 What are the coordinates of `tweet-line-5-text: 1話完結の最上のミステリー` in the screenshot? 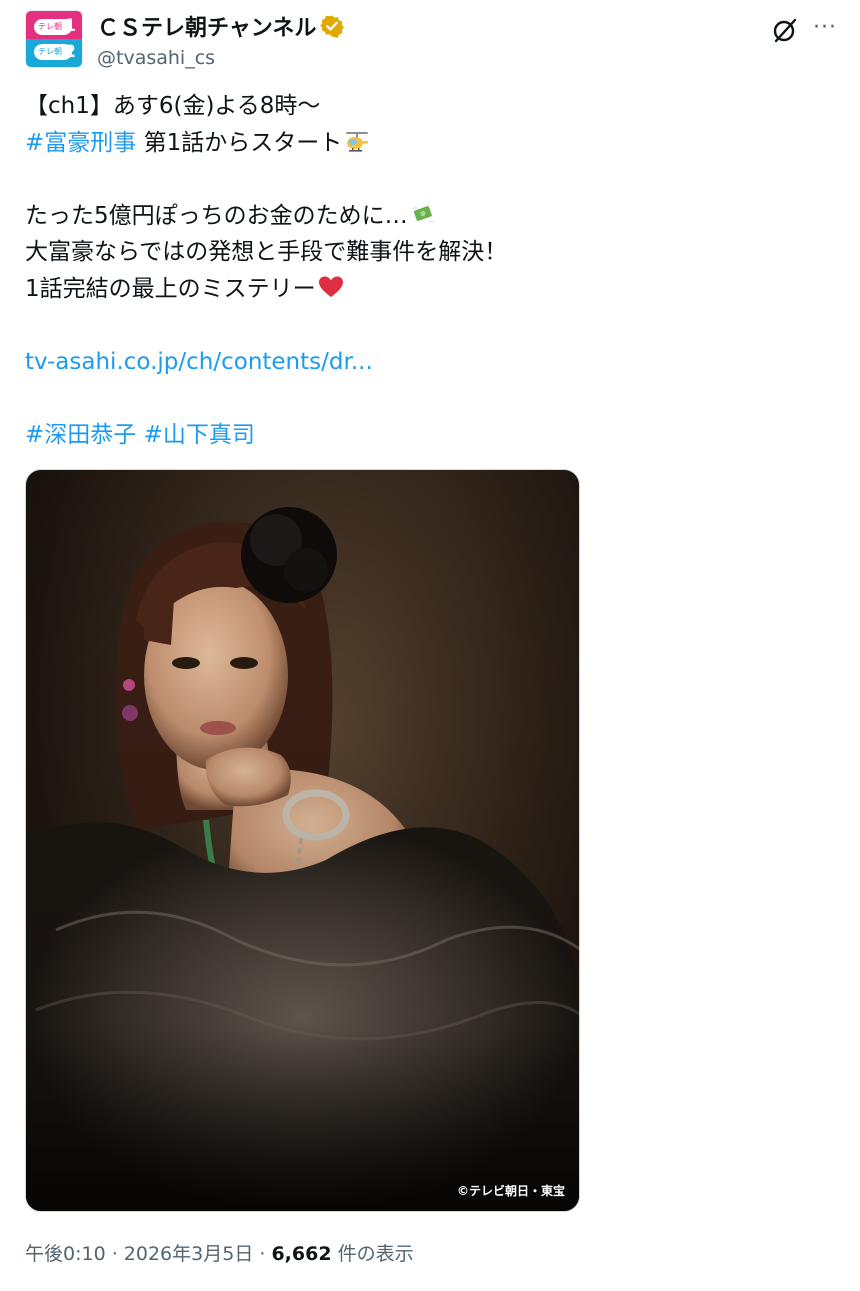 It's located at (170, 288).